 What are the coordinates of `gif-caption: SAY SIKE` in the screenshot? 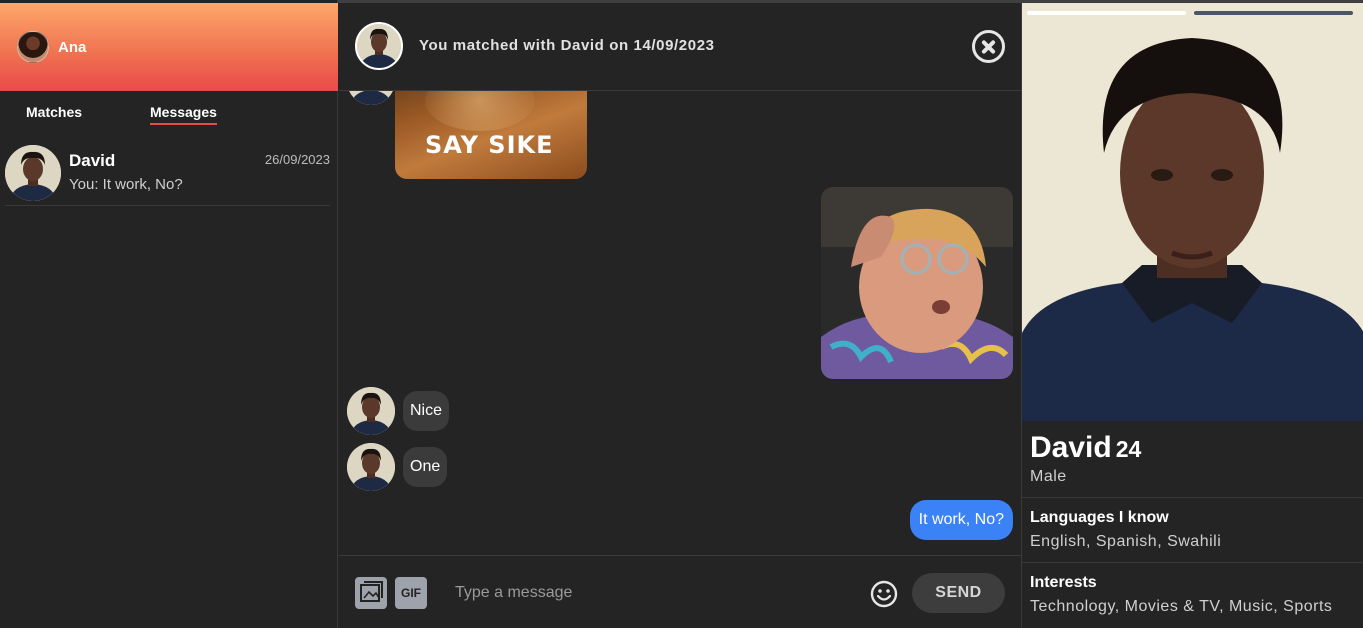 It's located at (489, 145).